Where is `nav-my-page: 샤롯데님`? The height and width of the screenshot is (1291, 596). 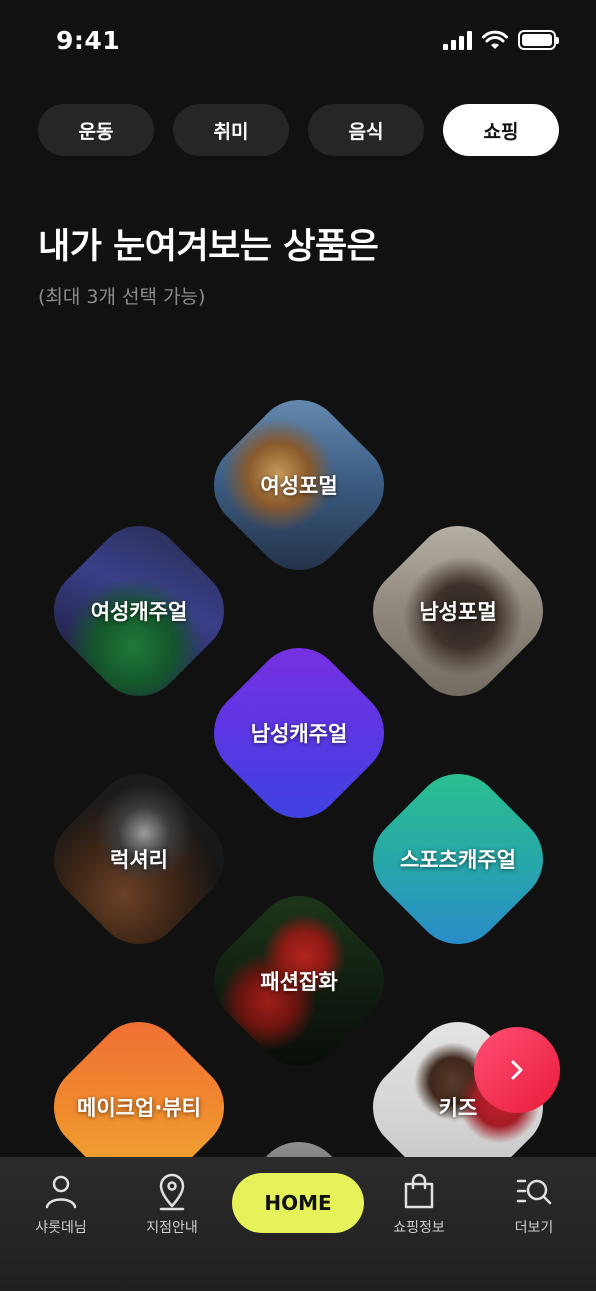 nav-my-page: 샤롯데님 is located at coordinates (61, 1204).